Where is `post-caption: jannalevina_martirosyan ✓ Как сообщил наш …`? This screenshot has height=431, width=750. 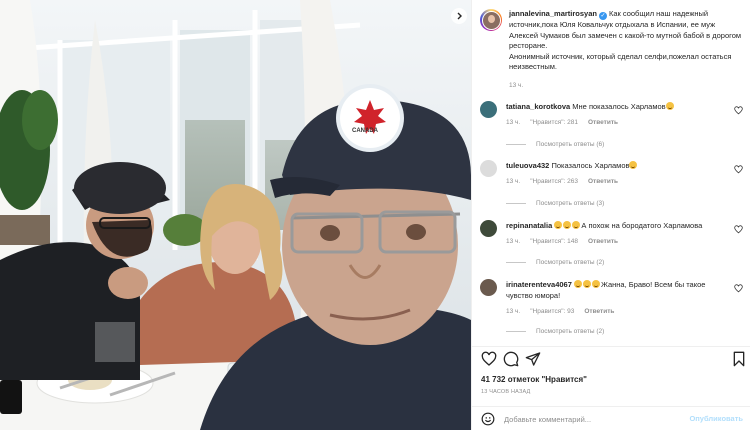
post-caption: jannalevina_martirosyan ✓ Как сообщил наш … is located at coordinates (613, 50).